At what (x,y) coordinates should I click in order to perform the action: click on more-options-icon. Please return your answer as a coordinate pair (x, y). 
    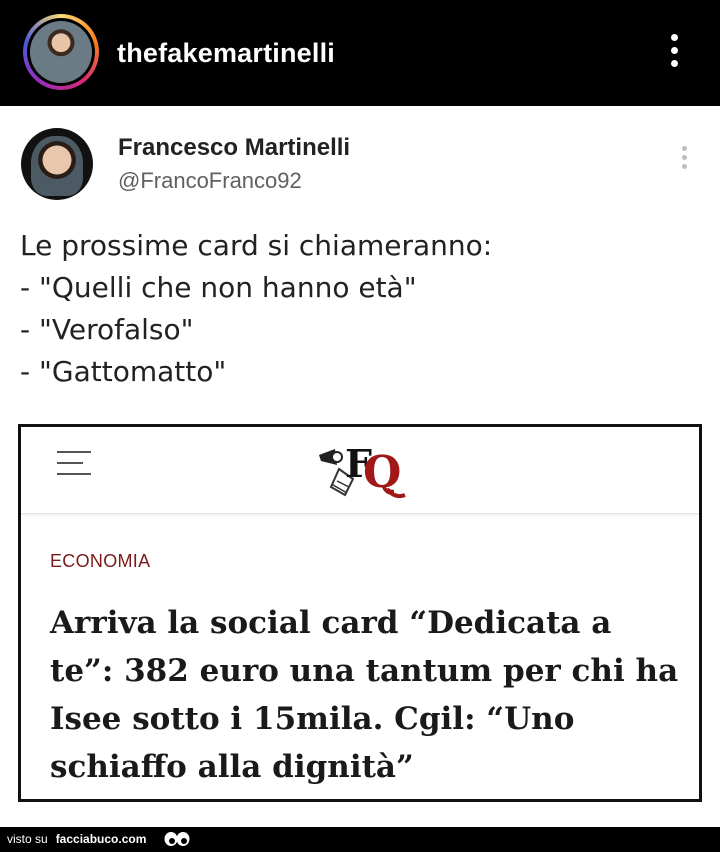
    Looking at the image, I should click on (674, 54).